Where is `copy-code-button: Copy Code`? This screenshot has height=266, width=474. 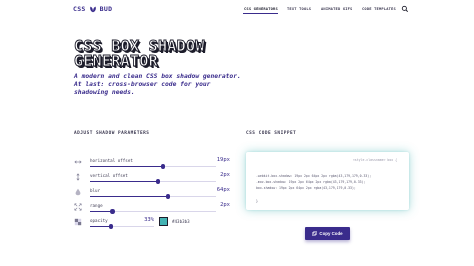
copy-code-button: Copy Code is located at coordinates (327, 233).